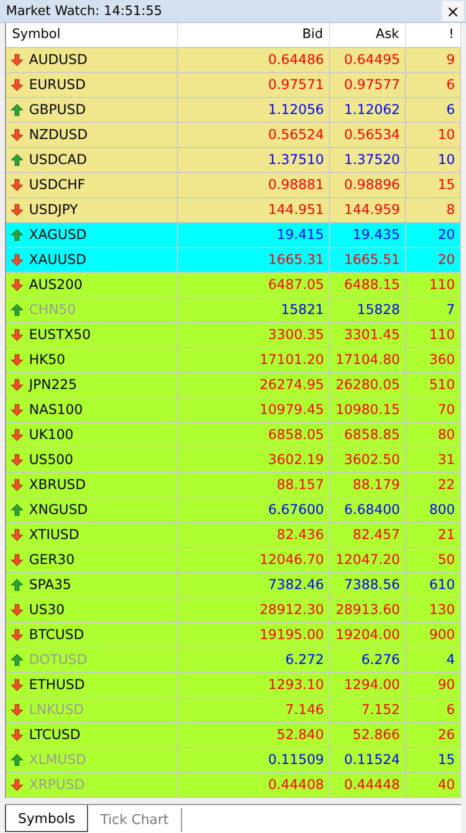 This screenshot has width=466, height=833. I want to click on table-cell: 360, so click(433, 360).